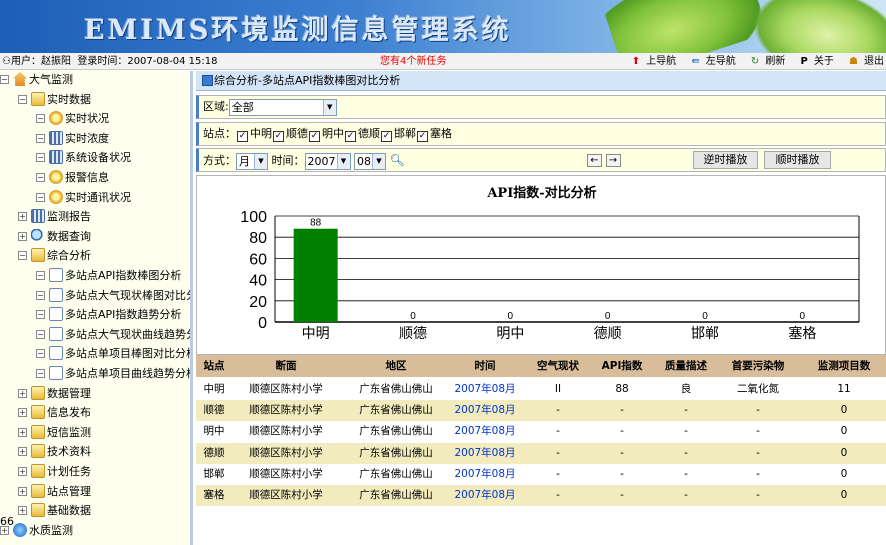 This screenshot has width=886, height=545. Describe the element at coordinates (329, 107) in the screenshot. I see `chevron-down-icon: ▼` at that location.